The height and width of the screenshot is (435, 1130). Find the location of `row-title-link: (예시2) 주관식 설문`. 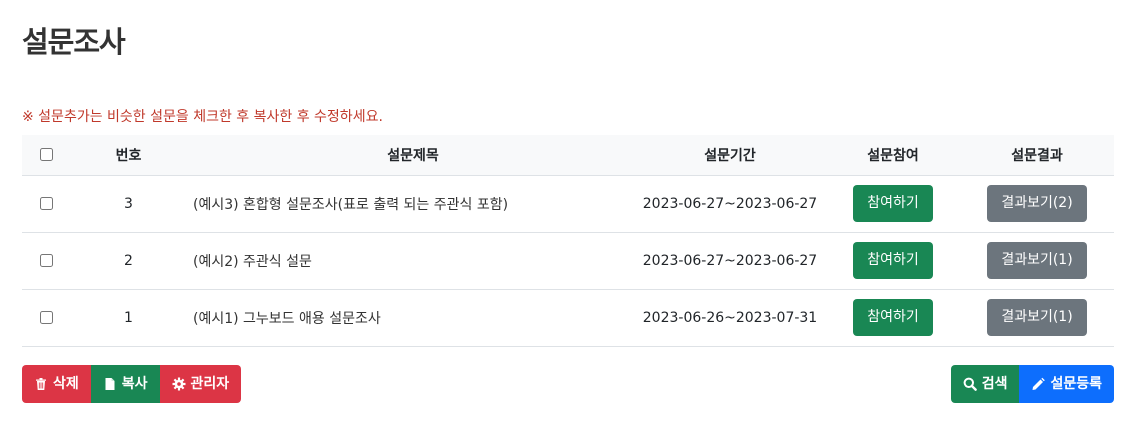

row-title-link: (예시2) 주관식 설문 is located at coordinates (410, 261).